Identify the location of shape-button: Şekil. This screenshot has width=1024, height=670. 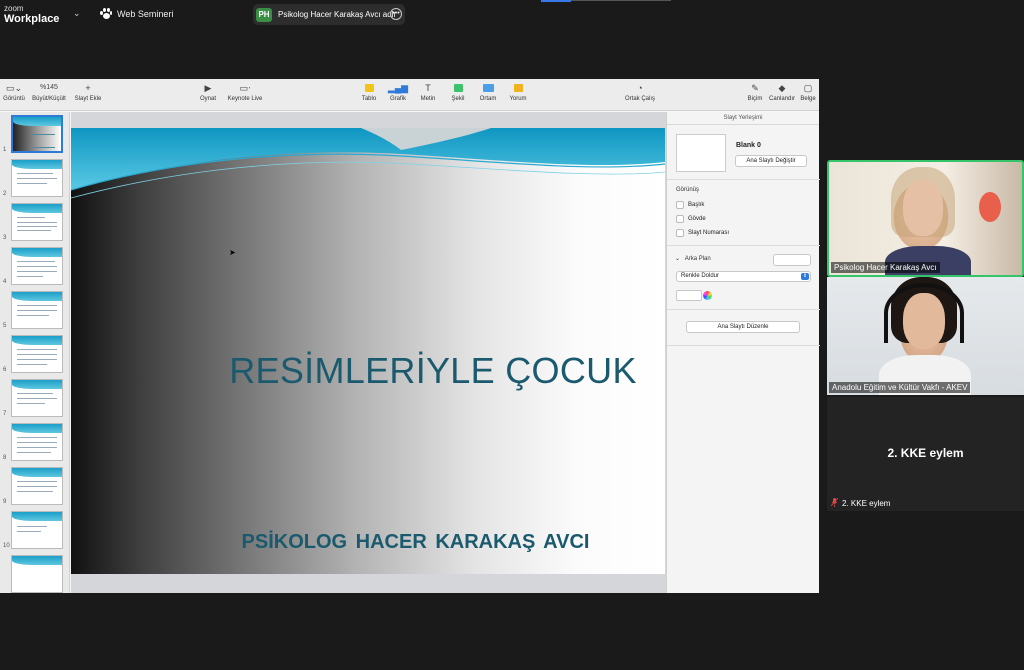
(458, 92).